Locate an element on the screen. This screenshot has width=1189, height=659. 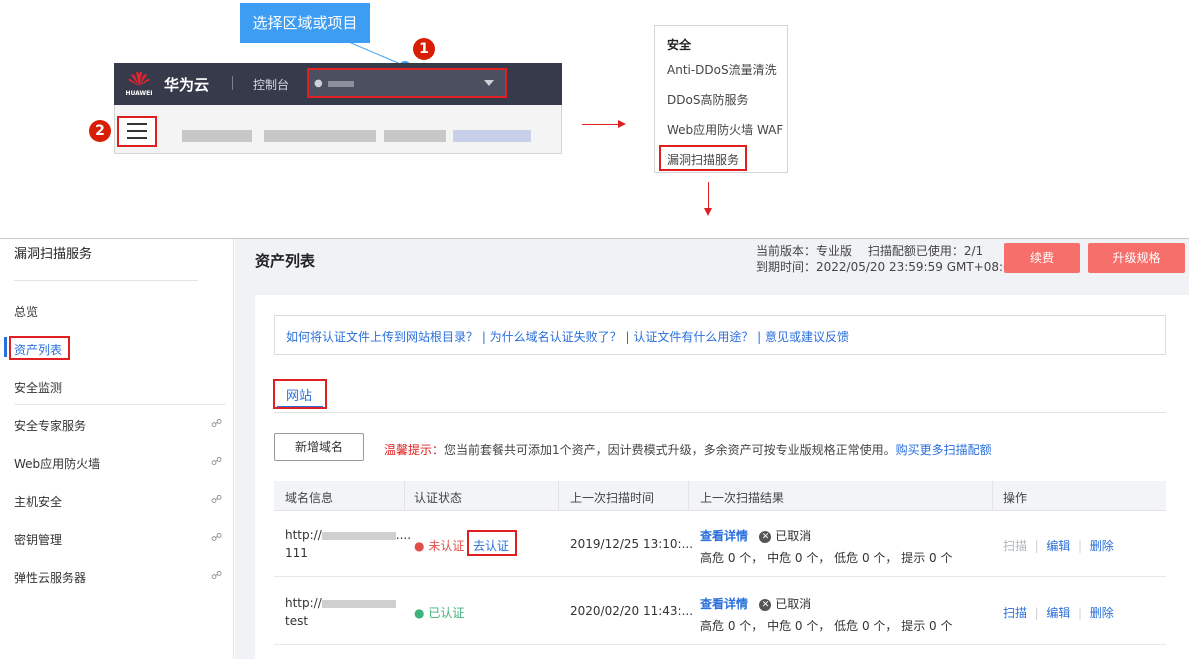
buy-quota-link: 购买更多扫描配额 is located at coordinates (944, 450).